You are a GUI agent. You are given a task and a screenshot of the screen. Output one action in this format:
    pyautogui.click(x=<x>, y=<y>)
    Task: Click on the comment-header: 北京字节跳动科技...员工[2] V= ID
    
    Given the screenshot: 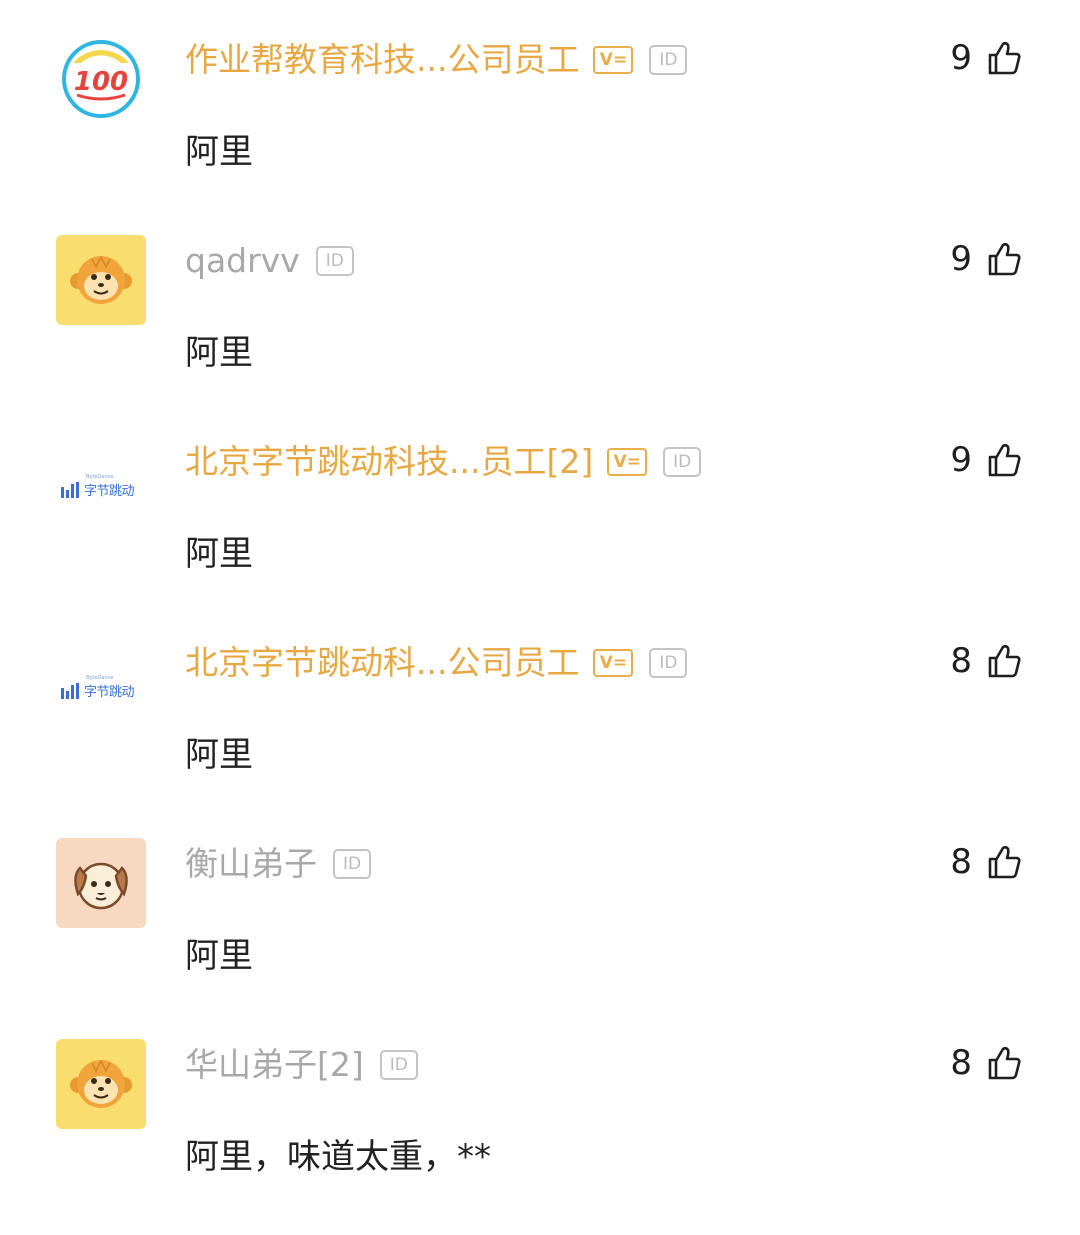 What is the action you would take?
    pyautogui.click(x=443, y=462)
    